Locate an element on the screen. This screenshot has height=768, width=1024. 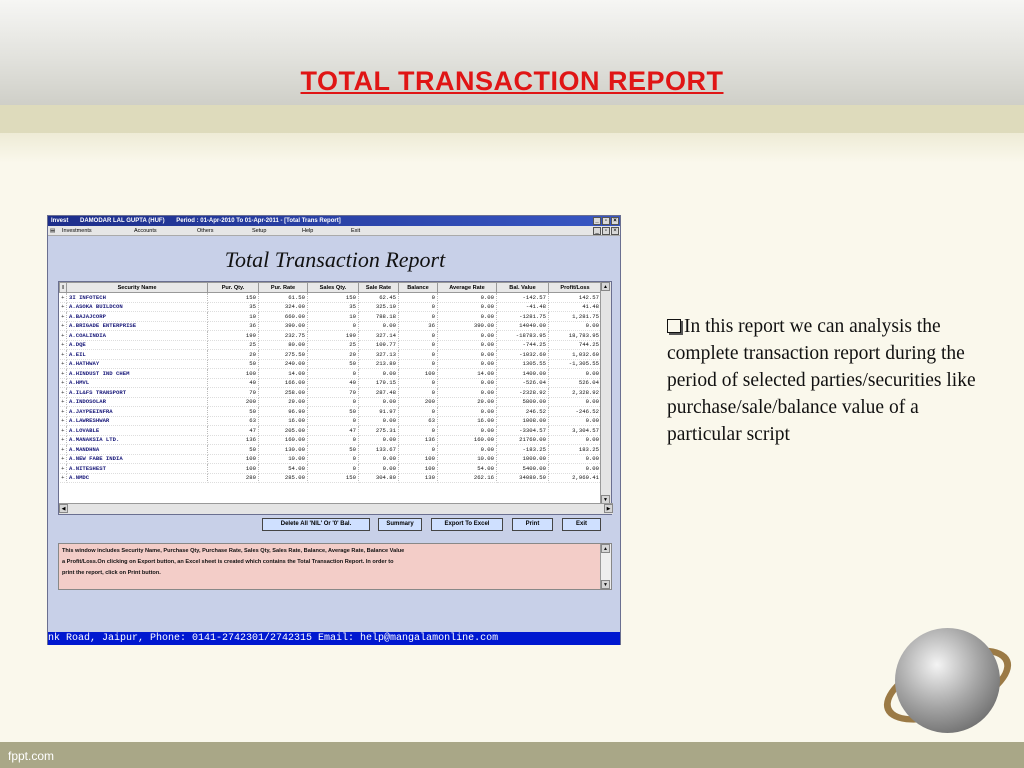
maximize-icon: ▫ is located at coordinates (606, 221).